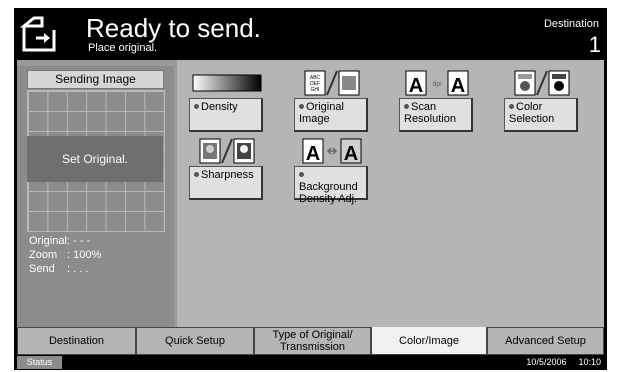 The image size is (620, 372). What do you see at coordinates (42, 269) in the screenshot?
I see `info-key: Send` at bounding box center [42, 269].